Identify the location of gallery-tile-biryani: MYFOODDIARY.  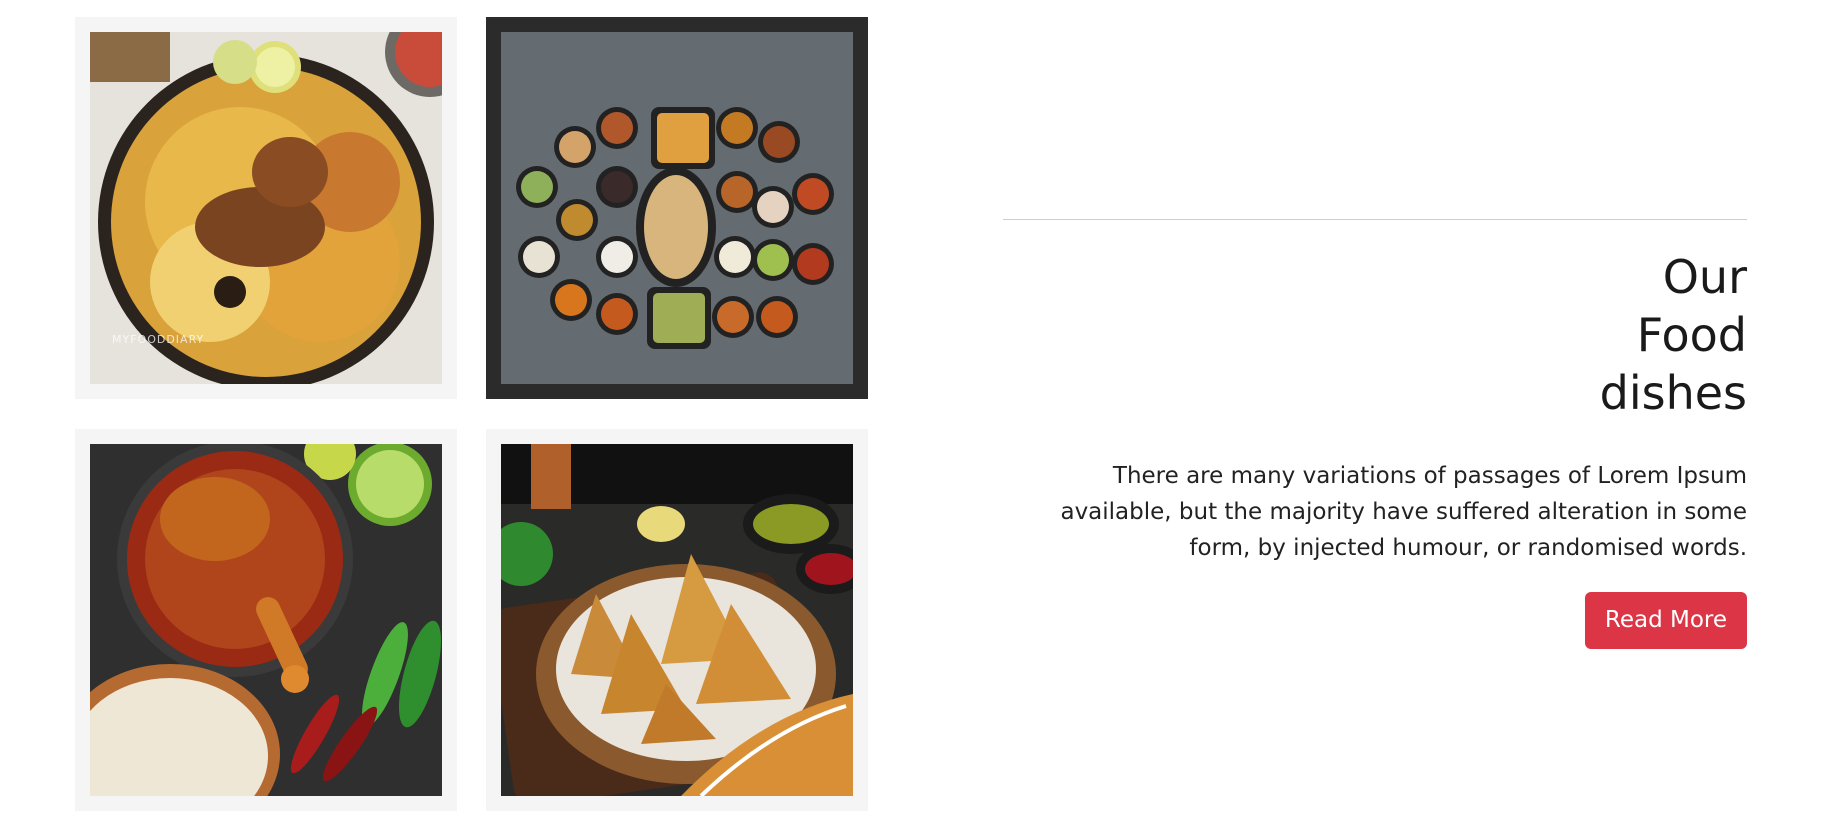
(266, 208).